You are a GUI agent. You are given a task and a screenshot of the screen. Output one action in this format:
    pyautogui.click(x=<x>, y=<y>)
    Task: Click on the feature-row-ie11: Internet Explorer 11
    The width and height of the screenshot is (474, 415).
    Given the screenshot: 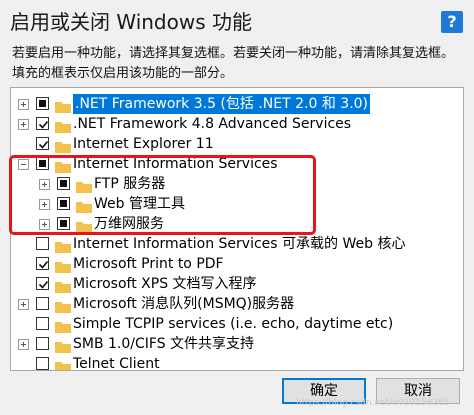 What is the action you would take?
    pyautogui.click(x=237, y=144)
    